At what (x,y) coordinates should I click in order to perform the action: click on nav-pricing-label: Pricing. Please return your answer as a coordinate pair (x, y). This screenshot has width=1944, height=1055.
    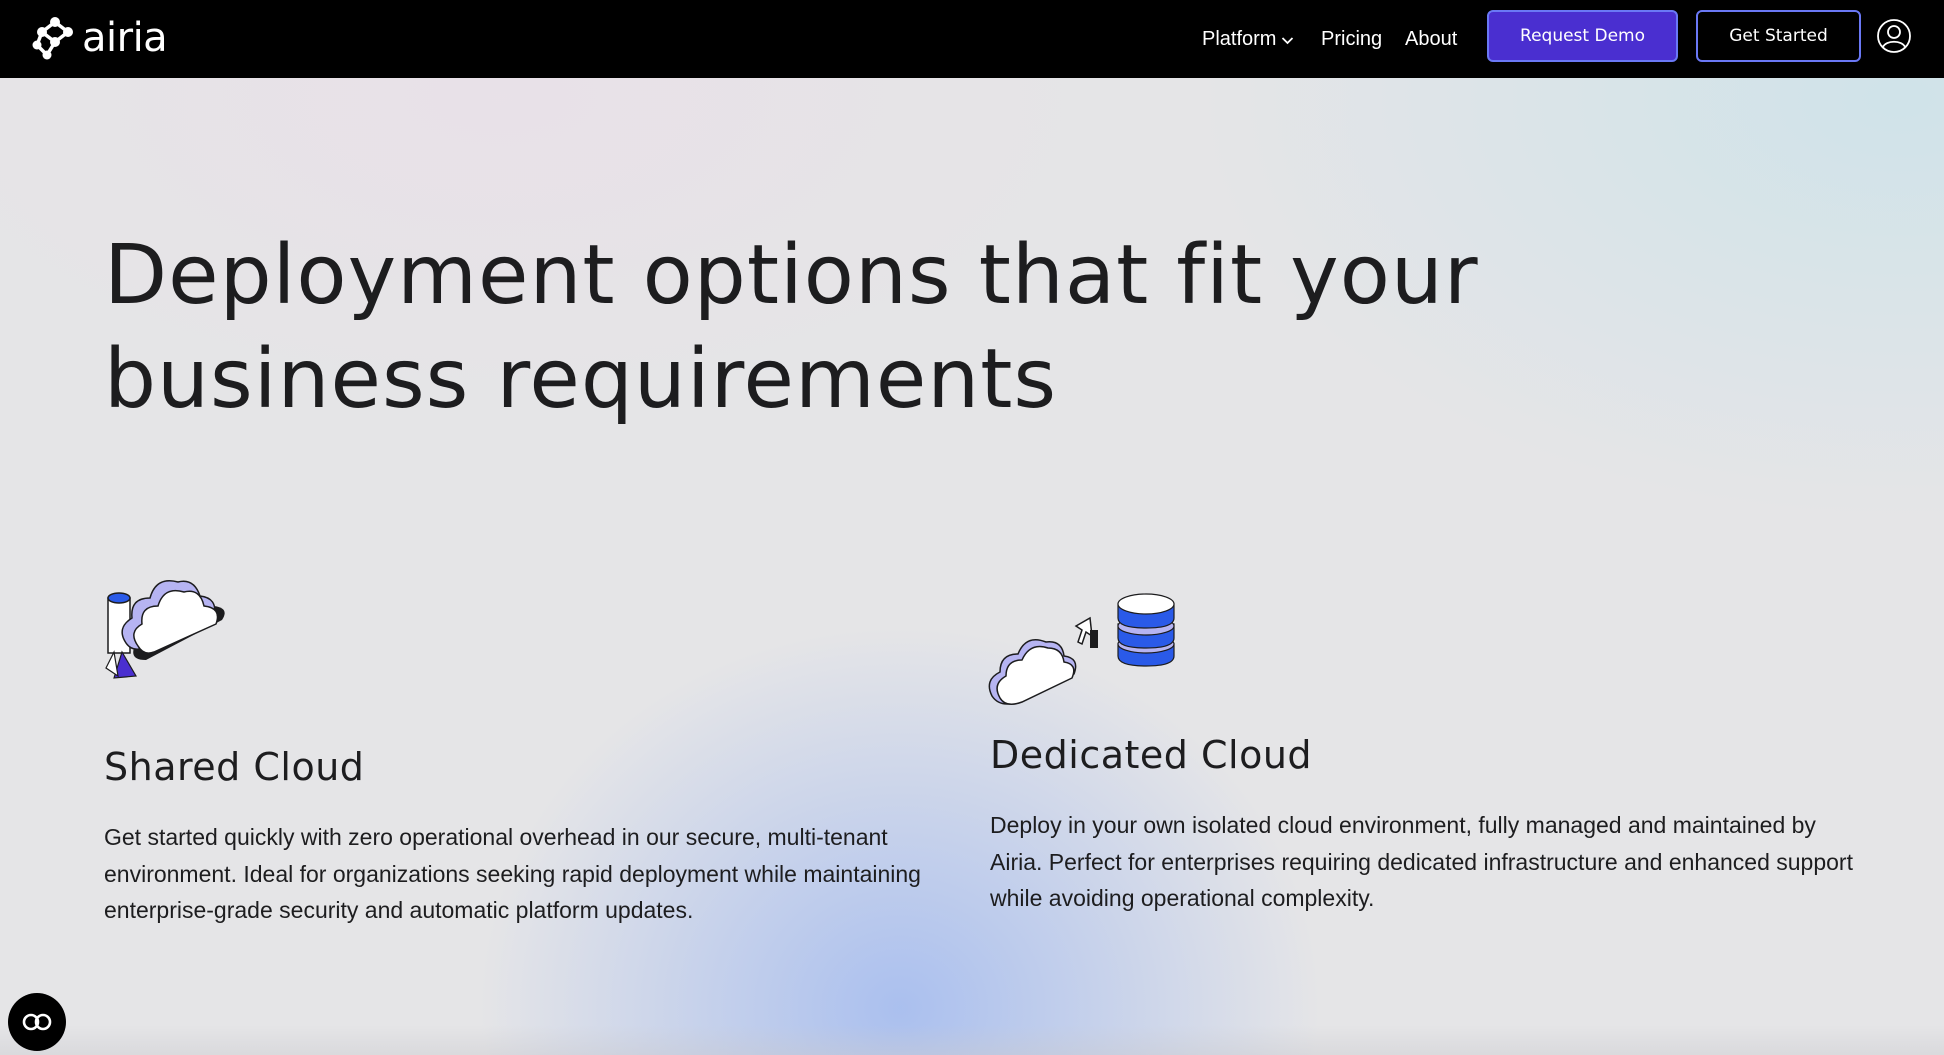
    Looking at the image, I should click on (1352, 38).